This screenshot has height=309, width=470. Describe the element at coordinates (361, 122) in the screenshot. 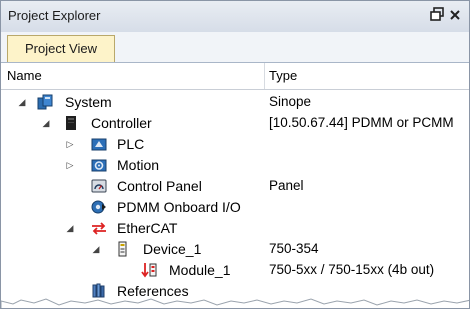

I see `tree-item-type: [10.50.67.44] PDMM or PCMM` at that location.